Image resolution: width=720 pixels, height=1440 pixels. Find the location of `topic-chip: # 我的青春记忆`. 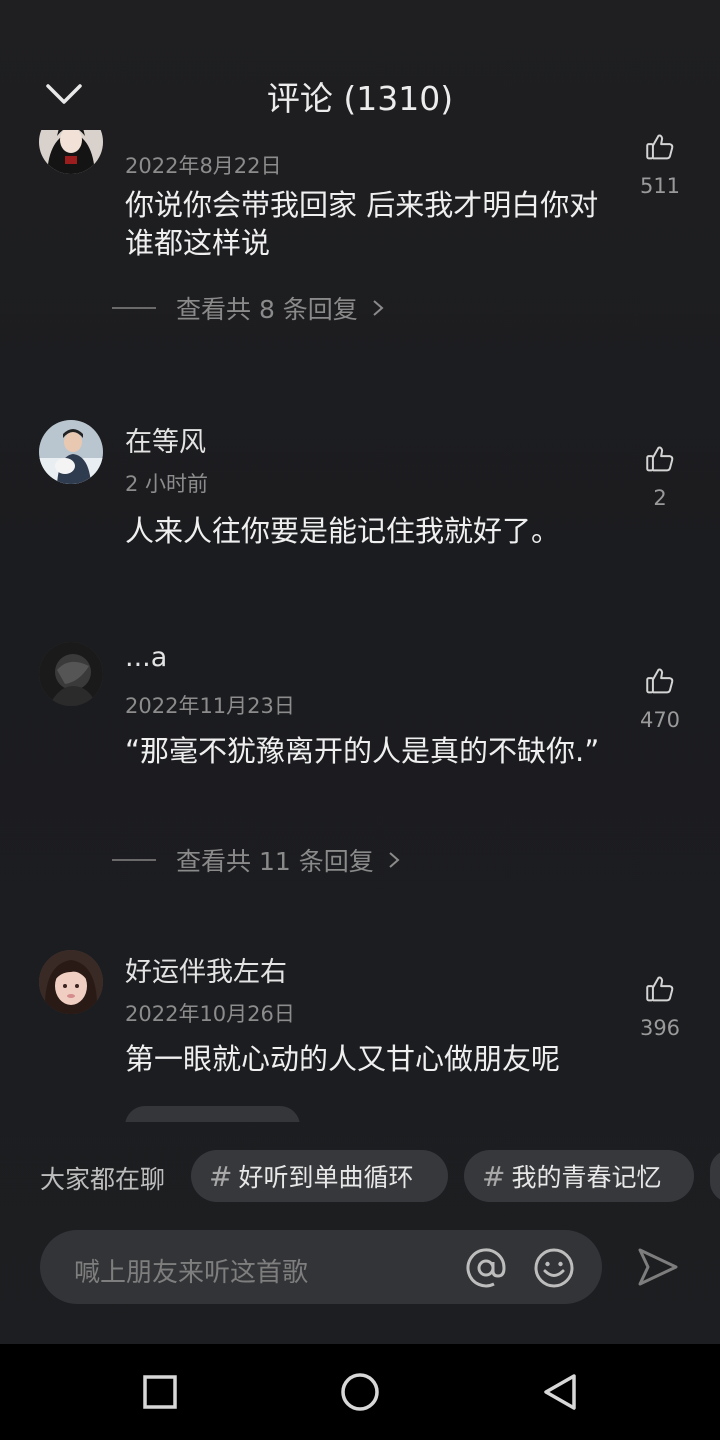

topic-chip: # 我的青春记忆 is located at coordinates (579, 1176).